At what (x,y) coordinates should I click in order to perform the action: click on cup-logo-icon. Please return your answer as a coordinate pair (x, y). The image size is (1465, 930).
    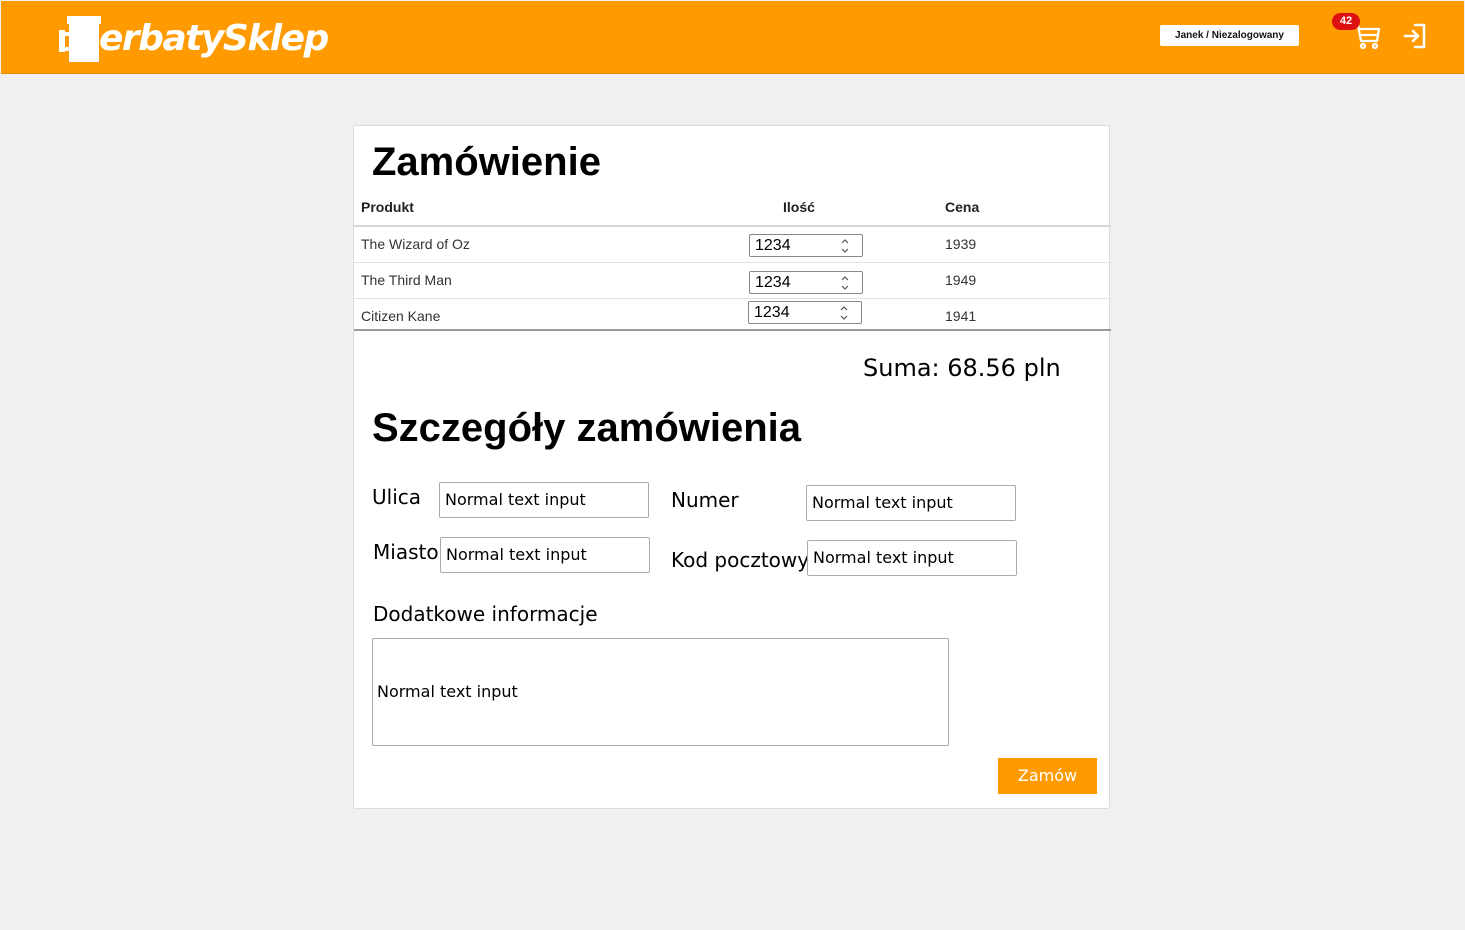
    Looking at the image, I should click on (80, 39).